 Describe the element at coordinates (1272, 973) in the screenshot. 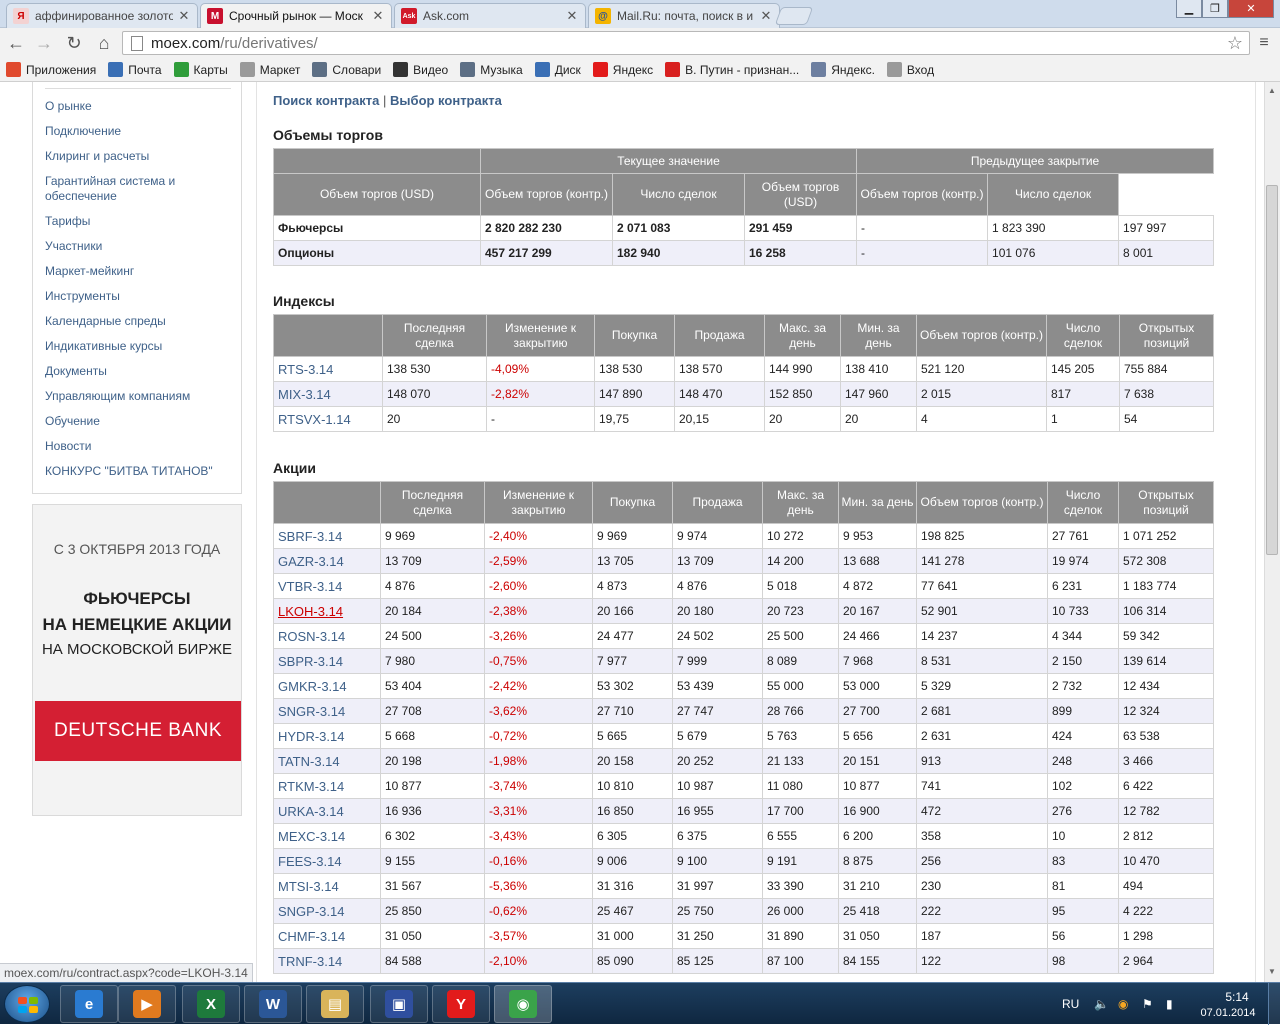

I see `scroll-down-icon: ▼` at that location.